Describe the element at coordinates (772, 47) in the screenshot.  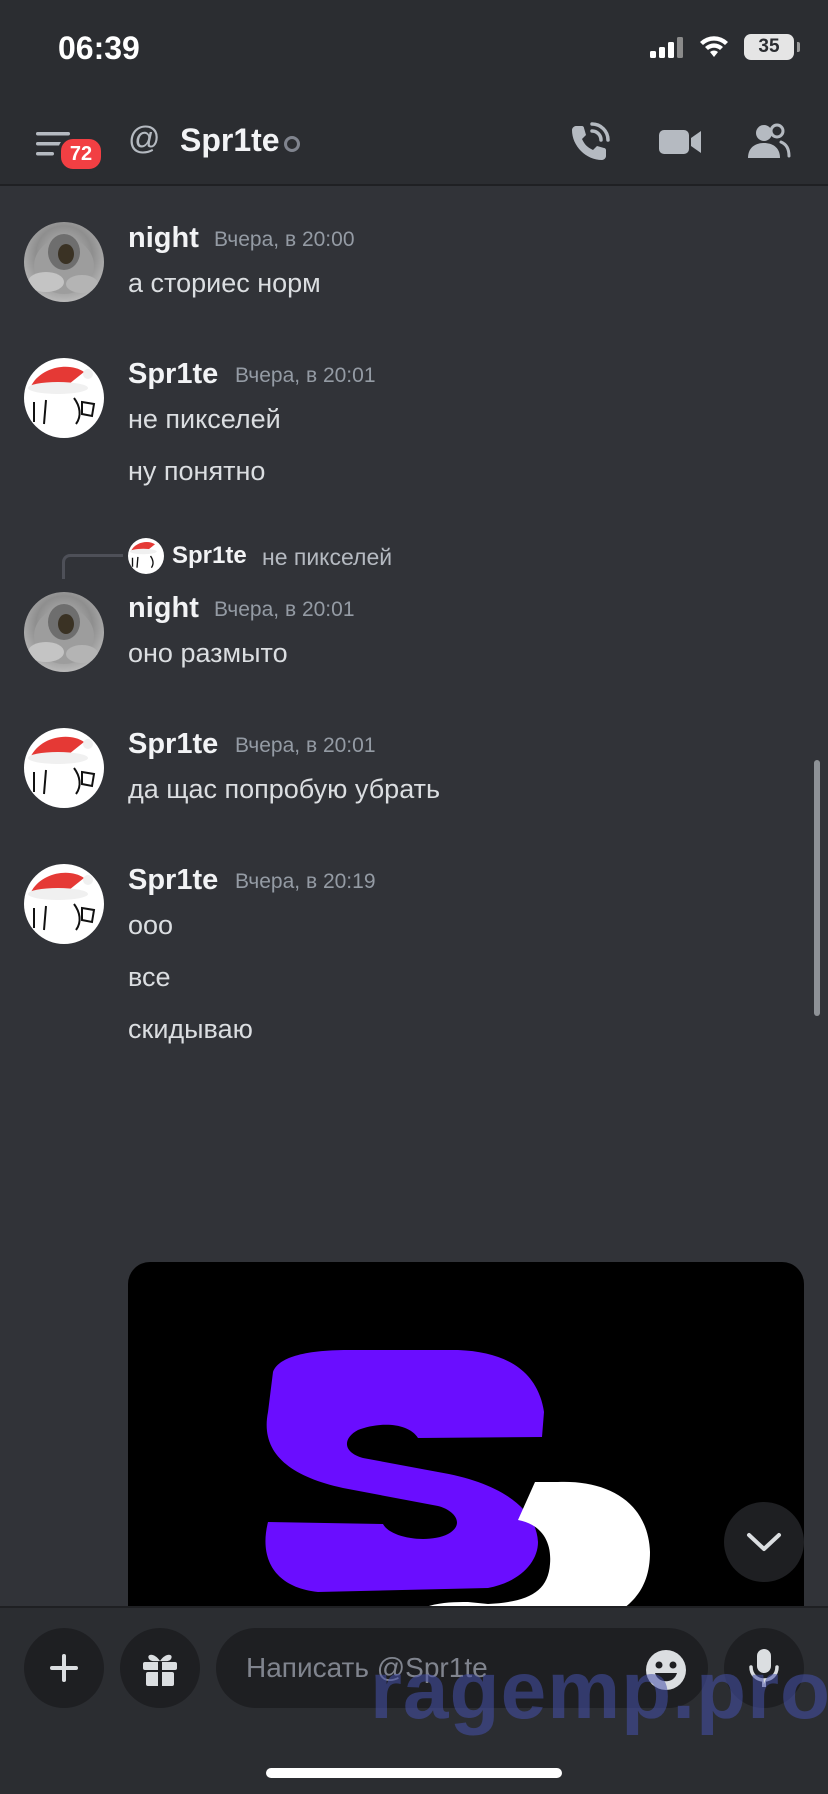
I see `battery-indicator: 35` at that location.